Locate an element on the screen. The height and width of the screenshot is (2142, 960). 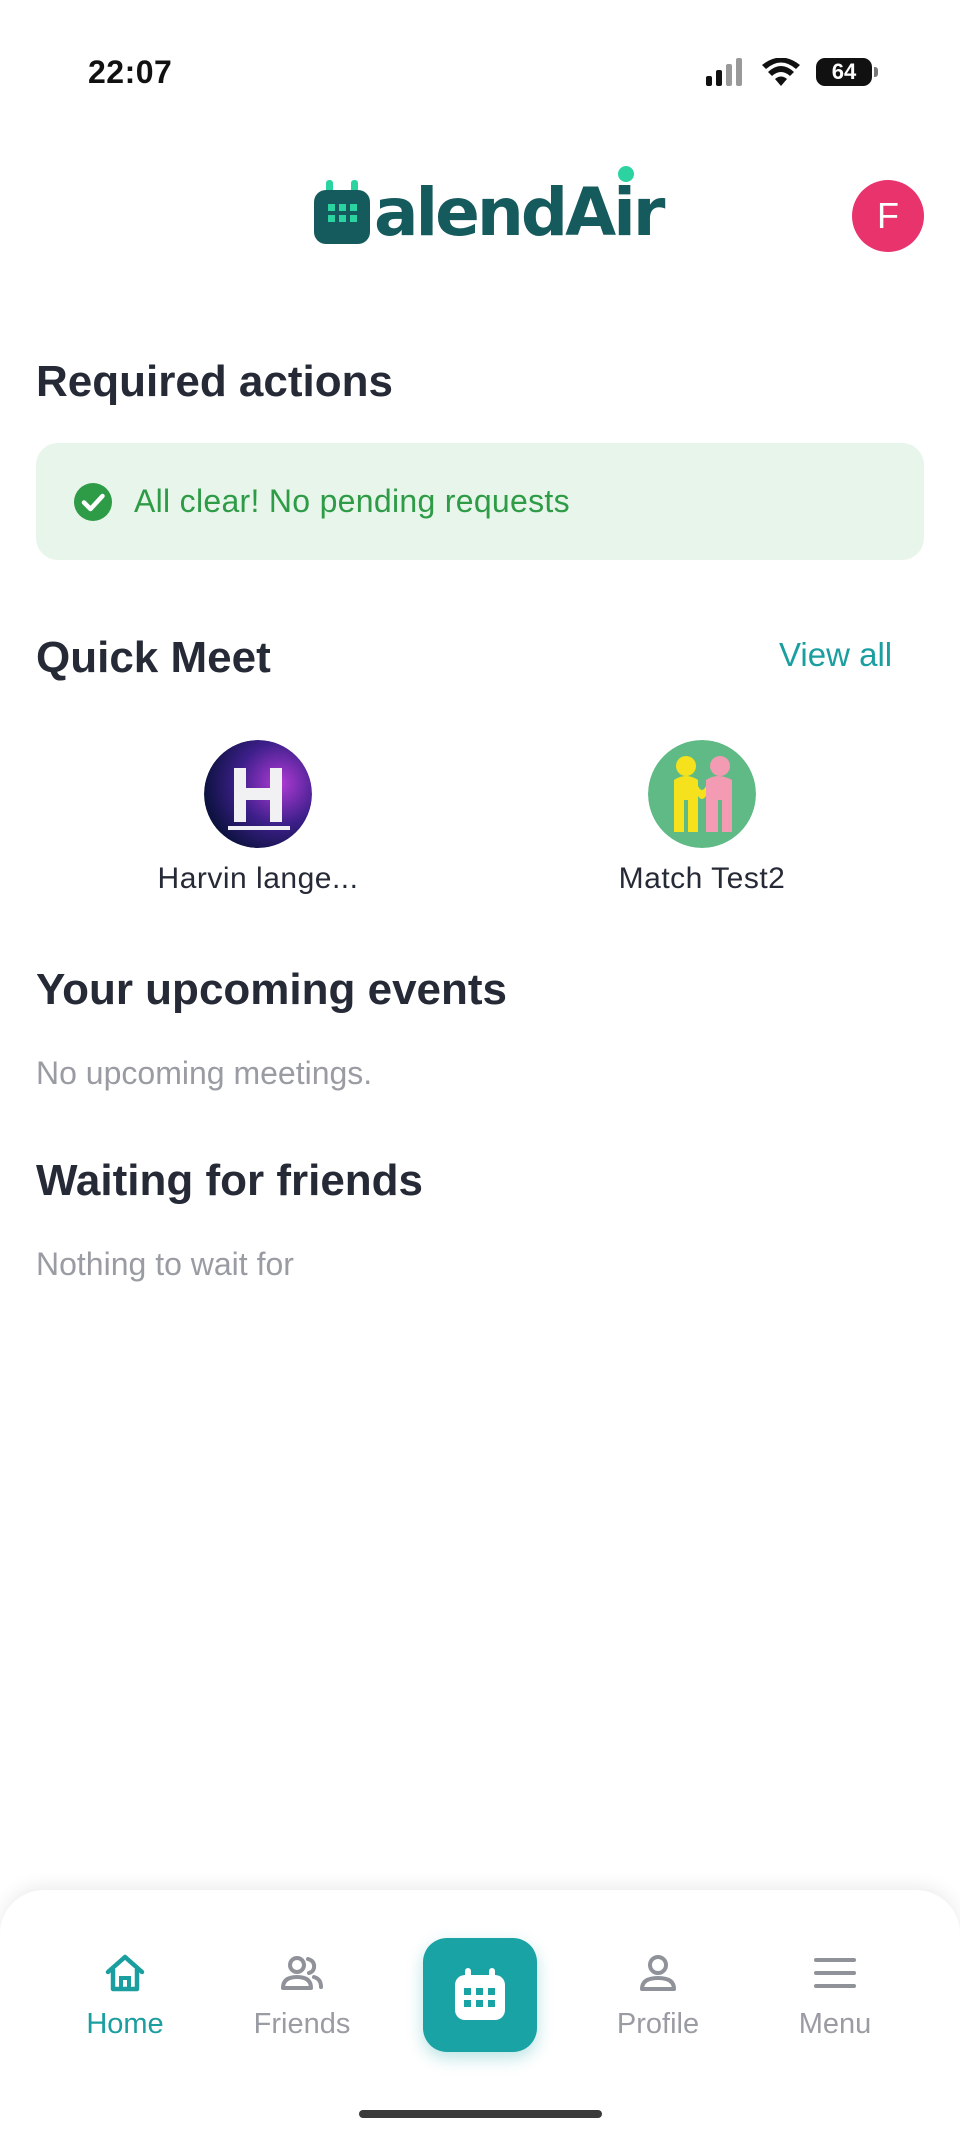
cellular-signal-icon is located at coordinates (724, 72).